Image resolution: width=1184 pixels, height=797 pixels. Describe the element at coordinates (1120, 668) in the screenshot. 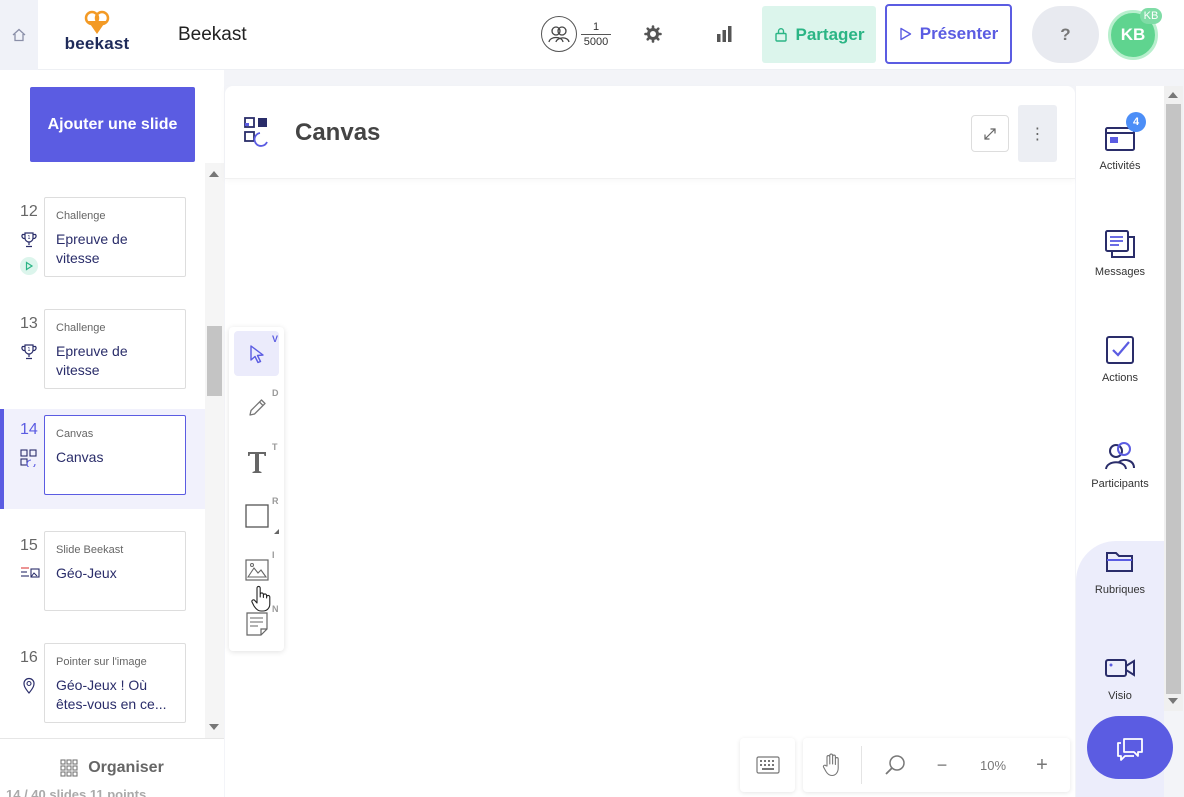

I see `video-camera-icon` at that location.